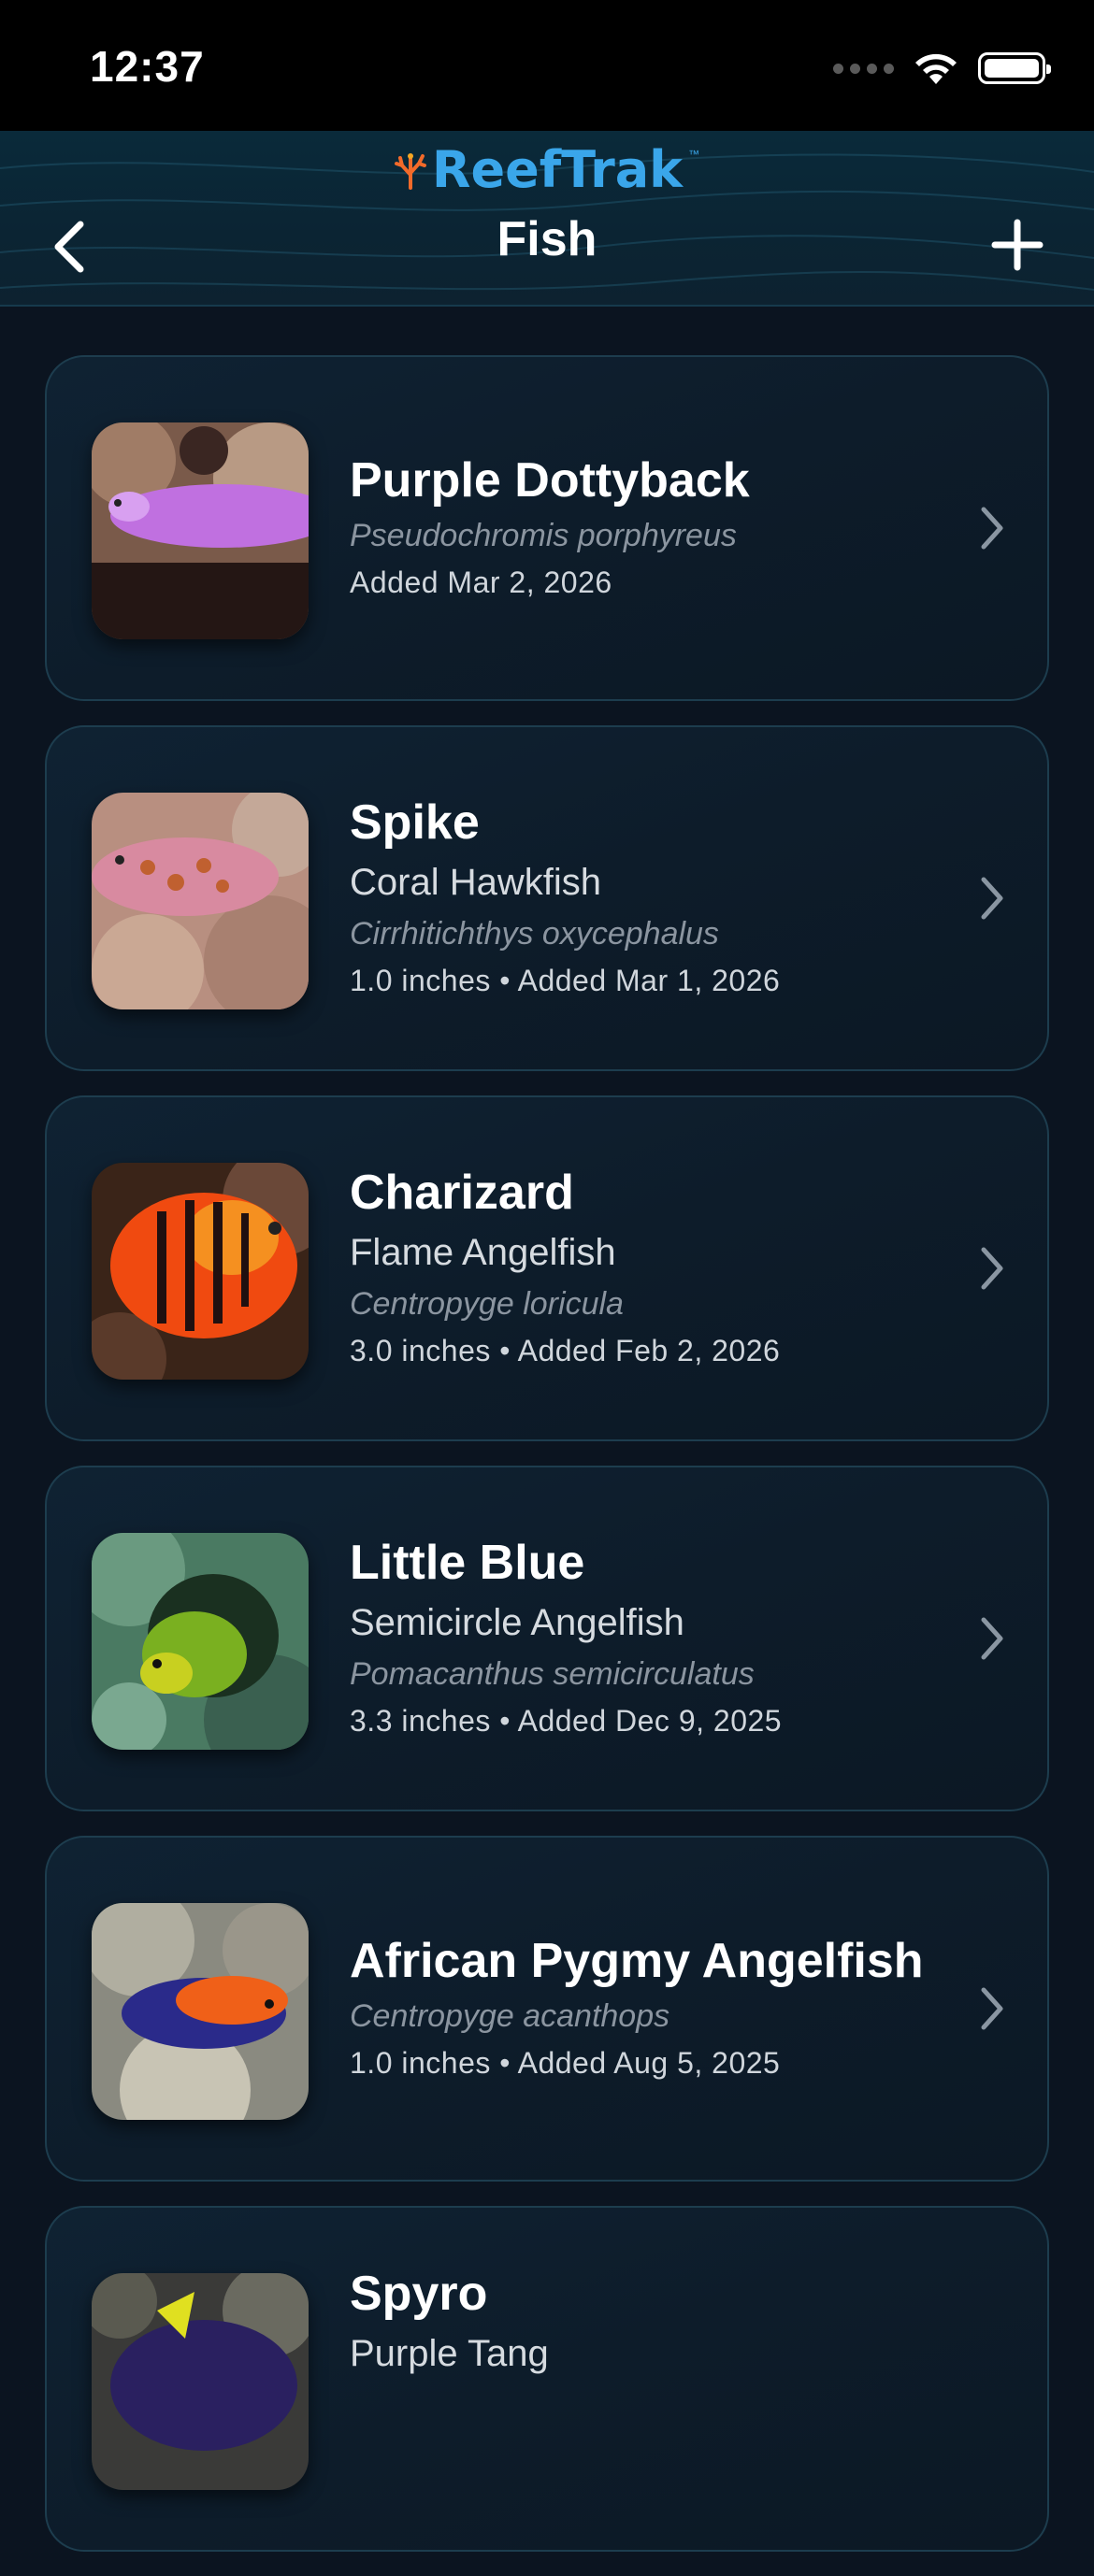 The height and width of the screenshot is (2576, 1094). Describe the element at coordinates (200, 2381) in the screenshot. I see `purple-tang-photo` at that location.